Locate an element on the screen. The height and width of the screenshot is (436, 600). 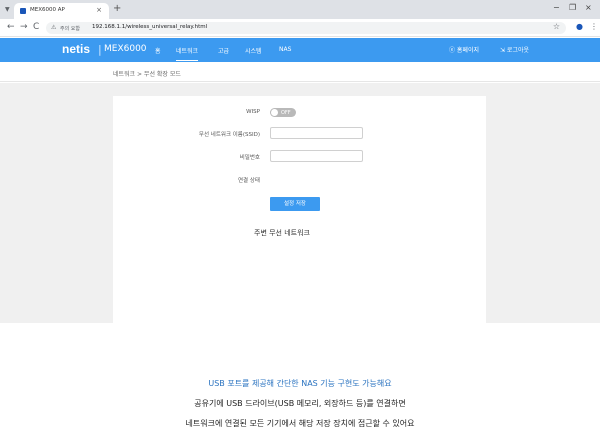
caption-line-2: 네트워크에 연결된 모든 기기에서 해당 저장 장치에 접근할 수 있어요 is located at coordinates (300, 423).